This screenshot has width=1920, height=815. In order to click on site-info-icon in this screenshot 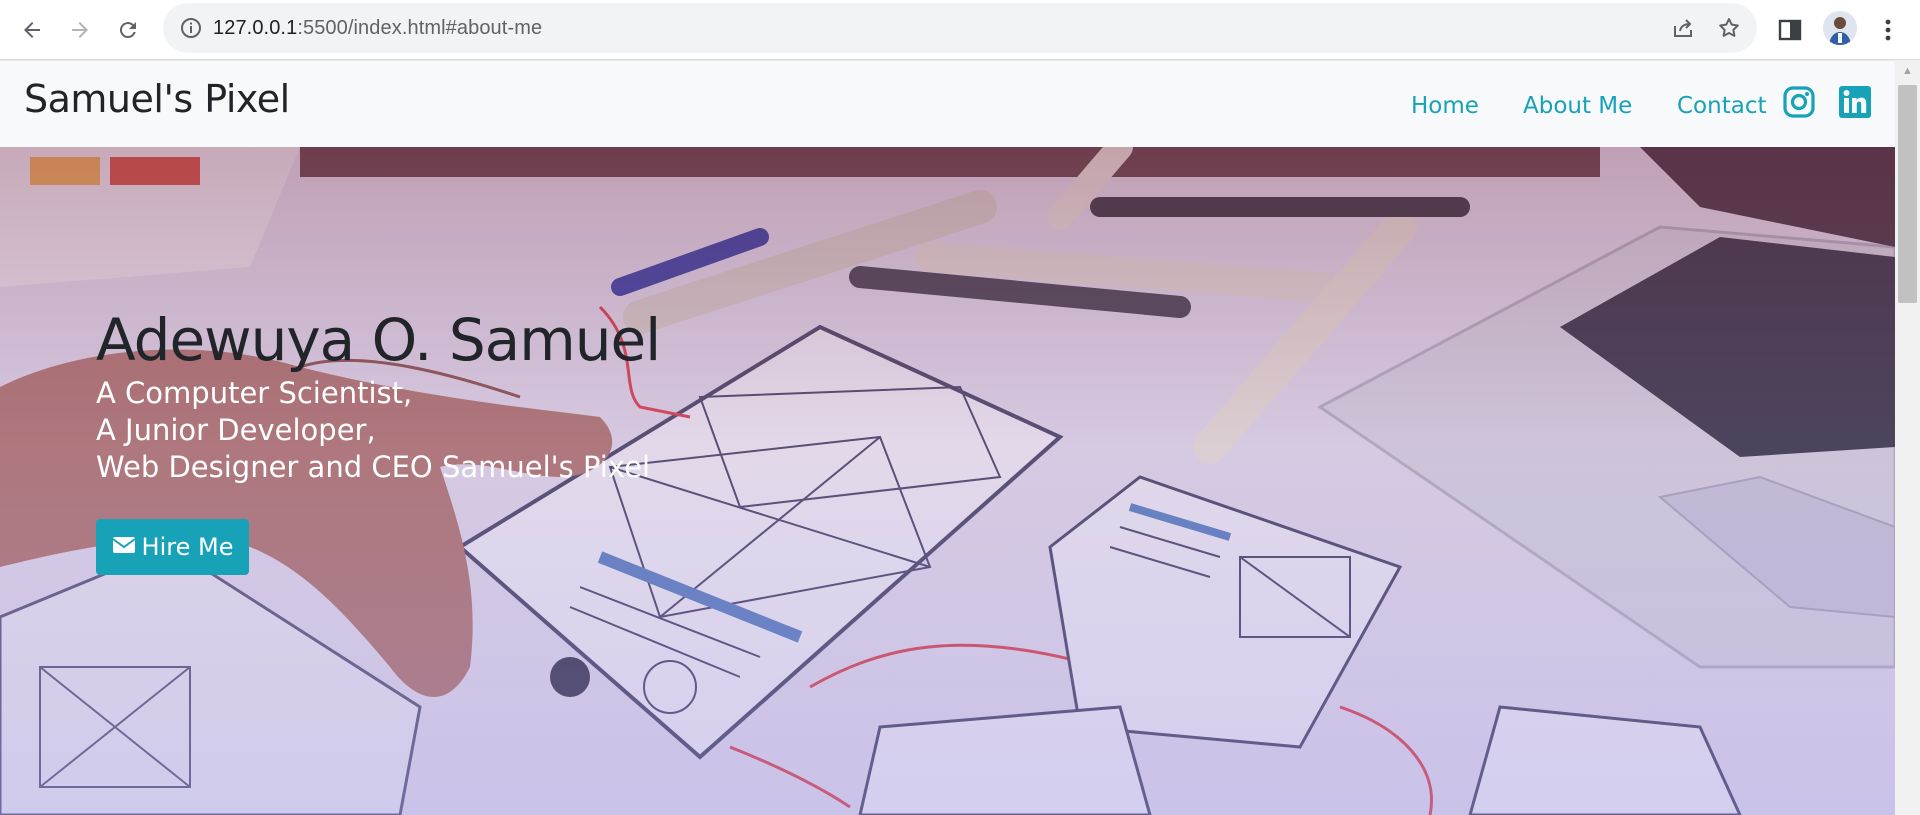, I will do `click(191, 28)`.